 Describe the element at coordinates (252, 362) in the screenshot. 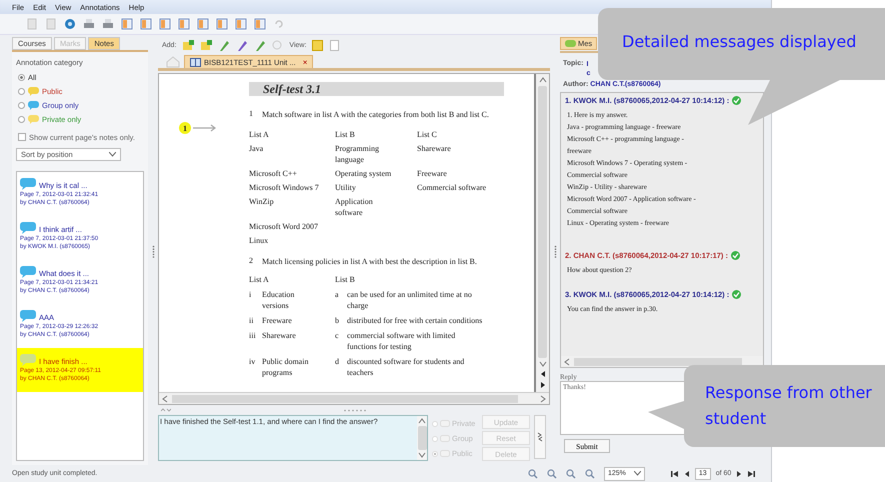

I see `item-mark: iv` at that location.